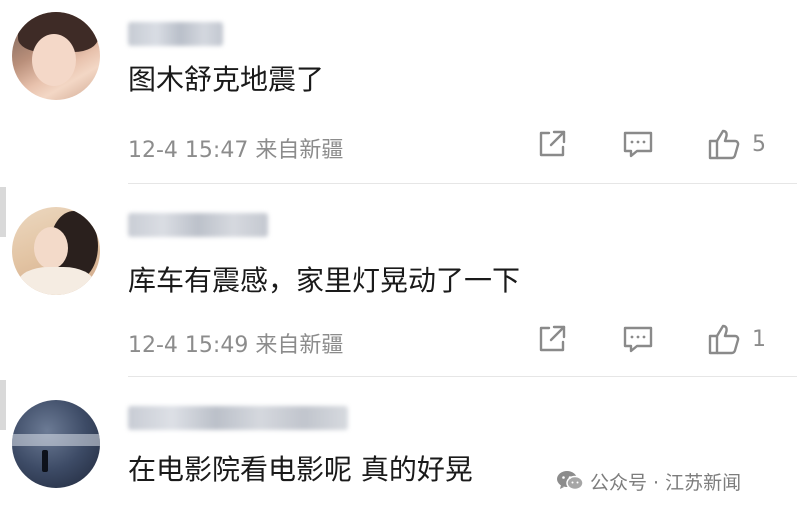 The width and height of the screenshot is (797, 512). Describe the element at coordinates (759, 144) in the screenshot. I see `like-count: 5` at that location.